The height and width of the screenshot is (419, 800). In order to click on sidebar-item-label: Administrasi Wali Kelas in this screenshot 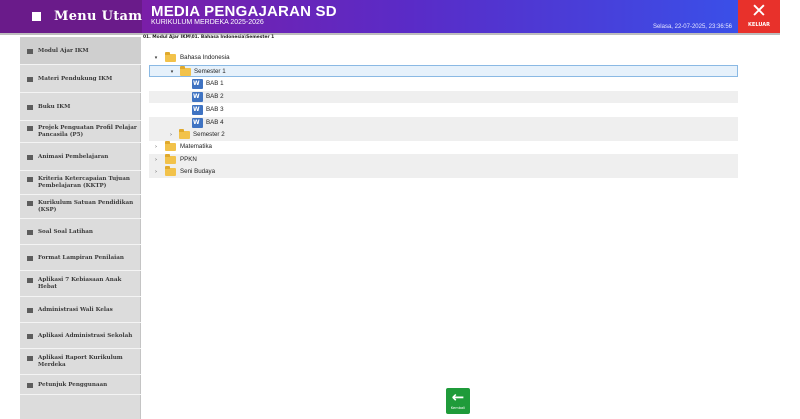, I will do `click(75, 310)`.